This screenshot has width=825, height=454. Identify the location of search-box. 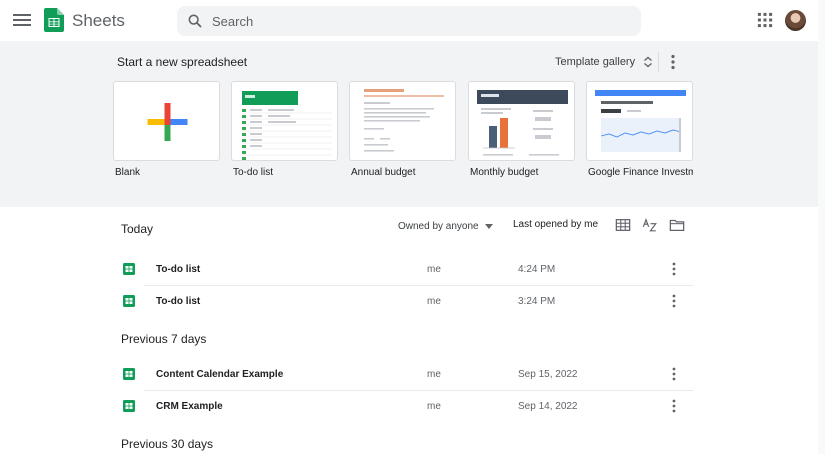
(409, 21).